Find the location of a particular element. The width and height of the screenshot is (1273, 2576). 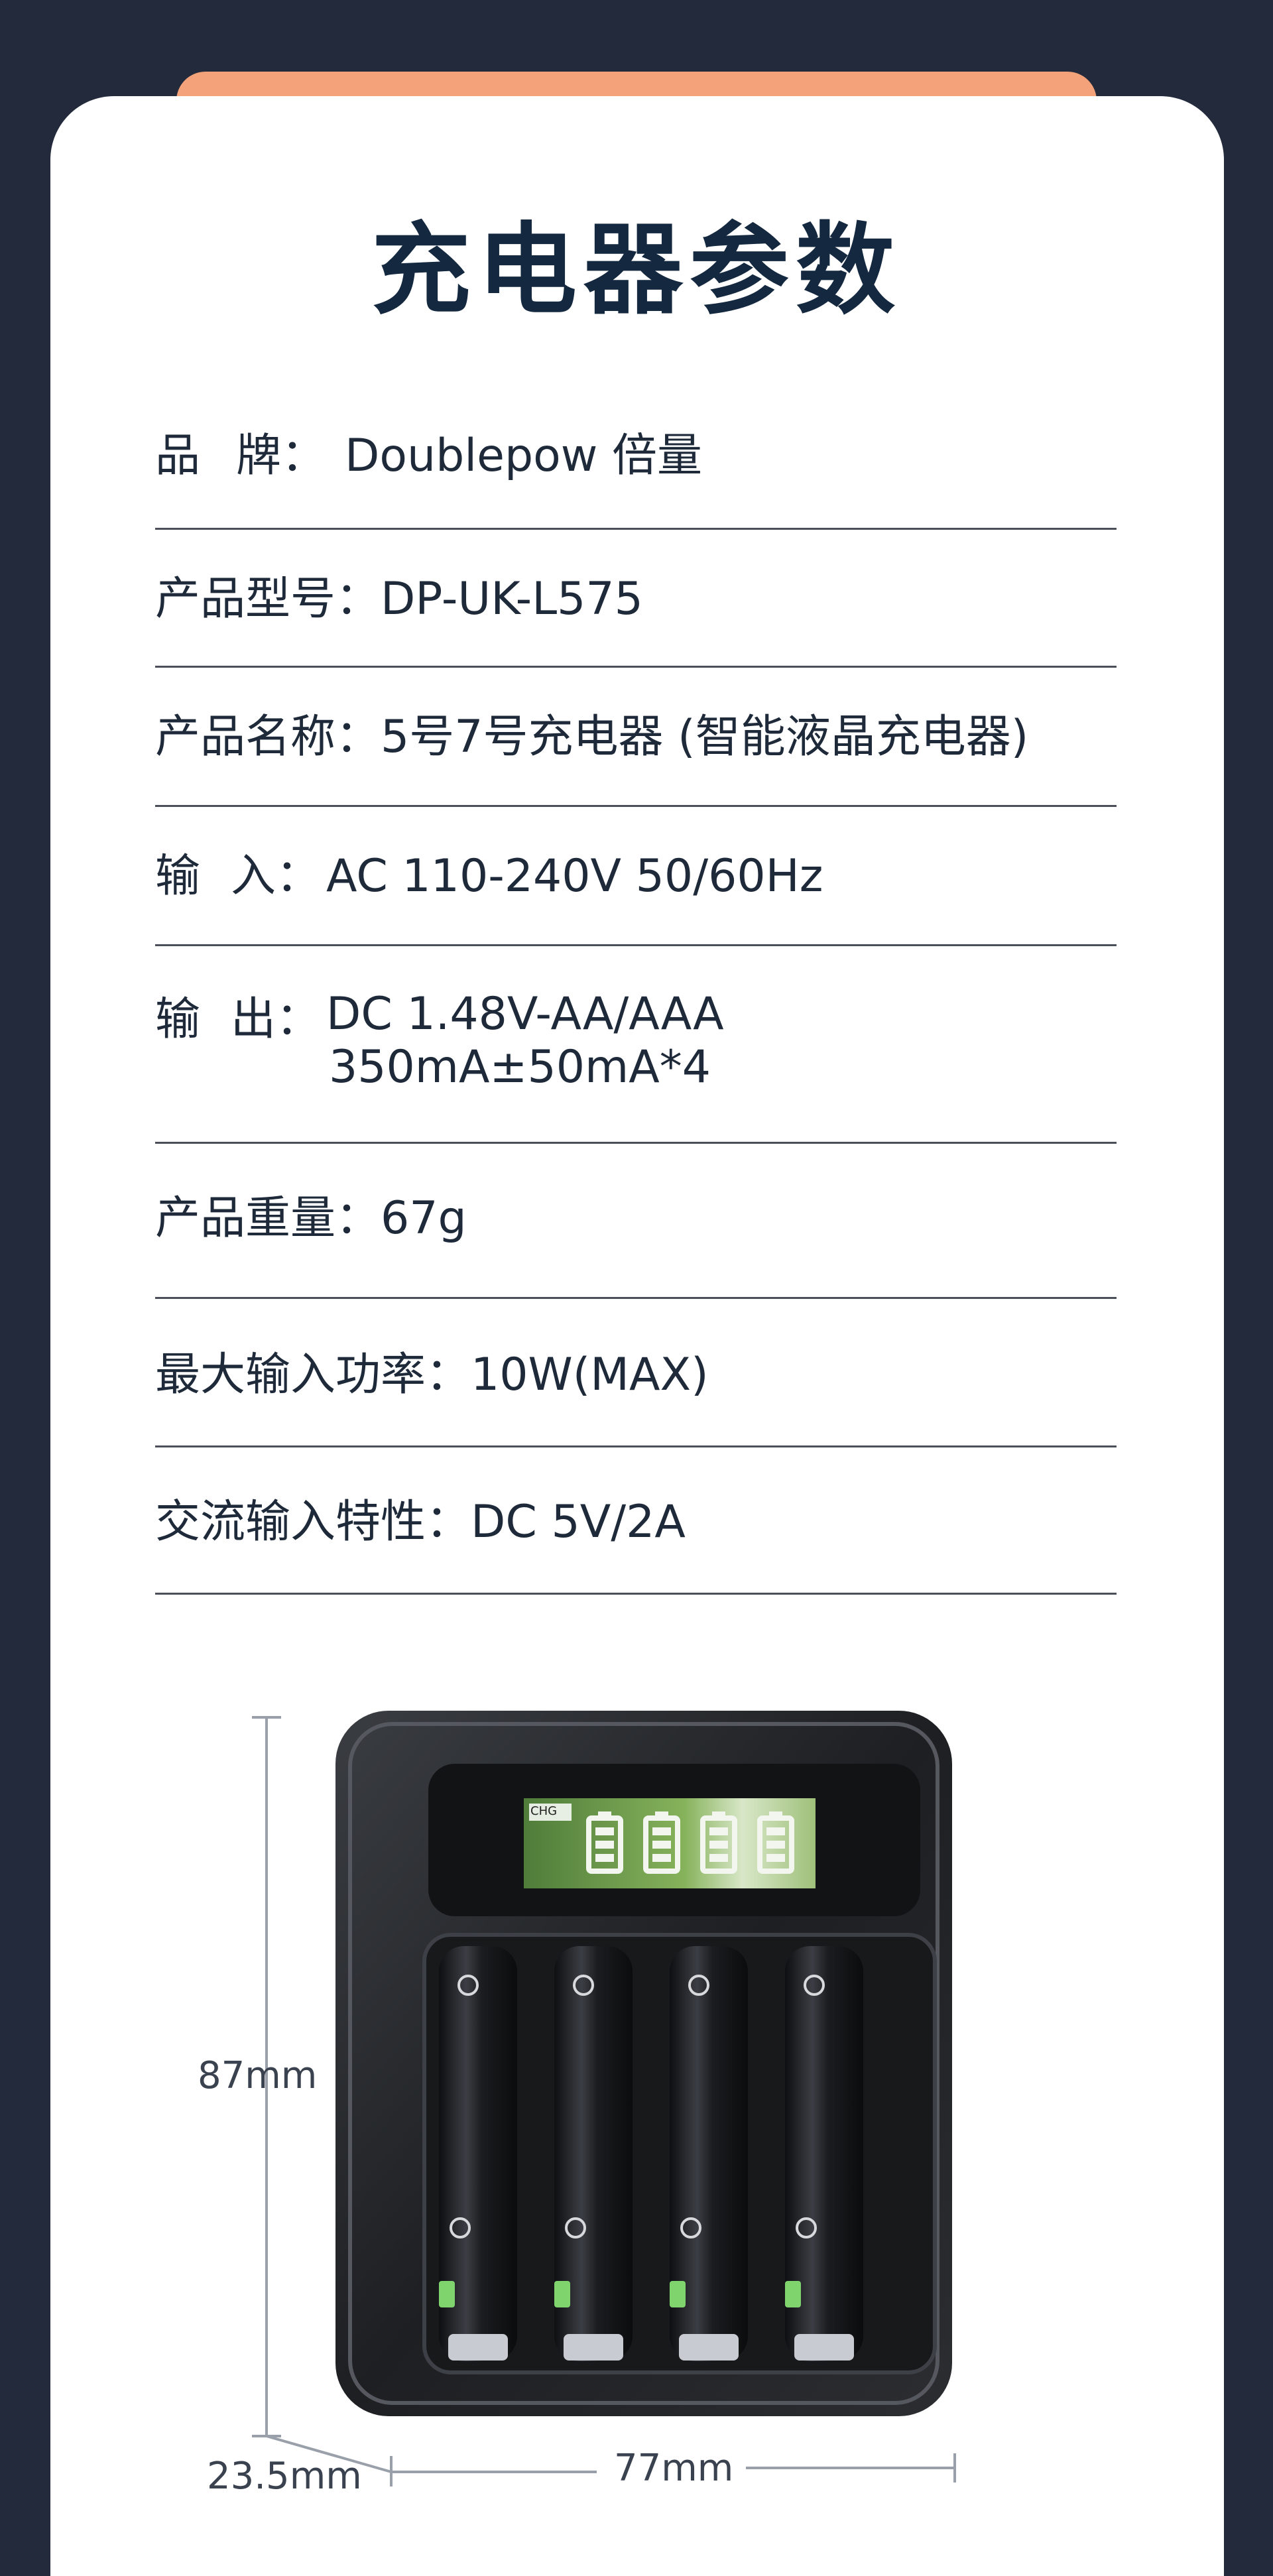

spec-row-ac-input: 交流输入特性：DC 5V/2A is located at coordinates (636, 1522).